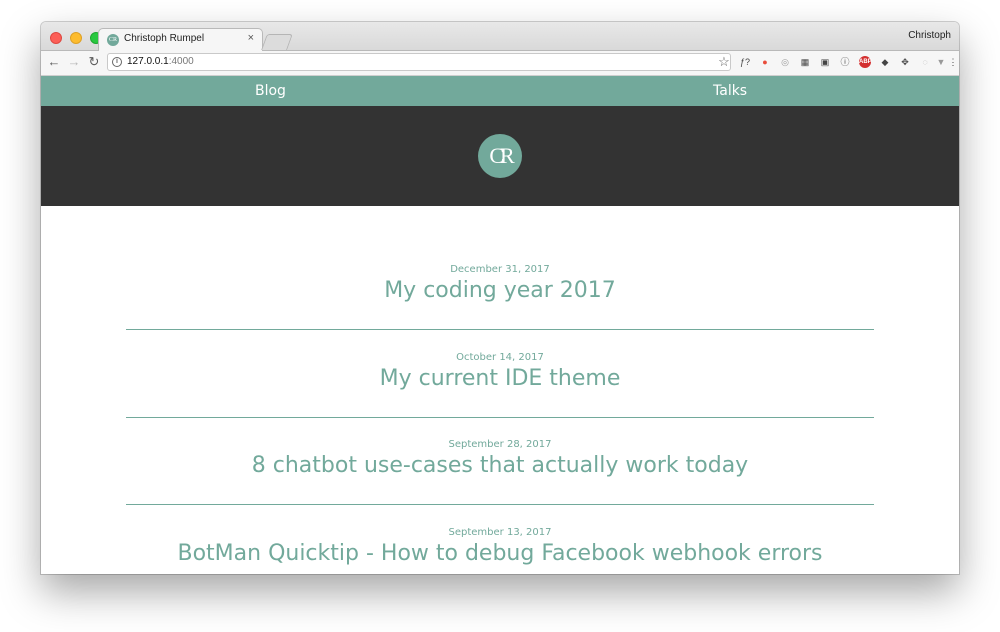  I want to click on nav-link-talks: Talks, so click(730, 91).